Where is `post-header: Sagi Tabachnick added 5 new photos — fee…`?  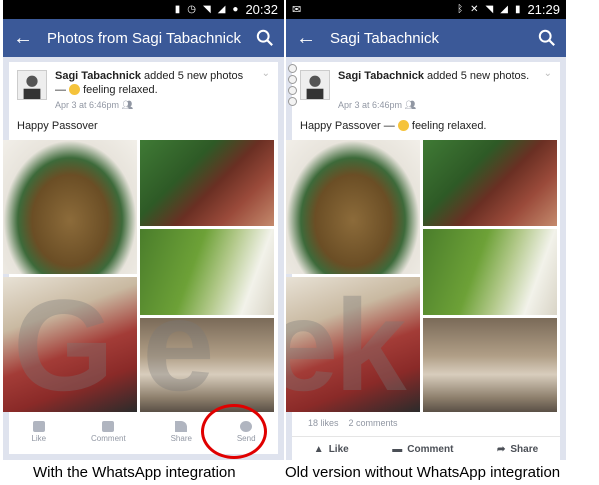
post-header: Sagi Tabachnick added 5 new photos — fee… is located at coordinates (143, 88).